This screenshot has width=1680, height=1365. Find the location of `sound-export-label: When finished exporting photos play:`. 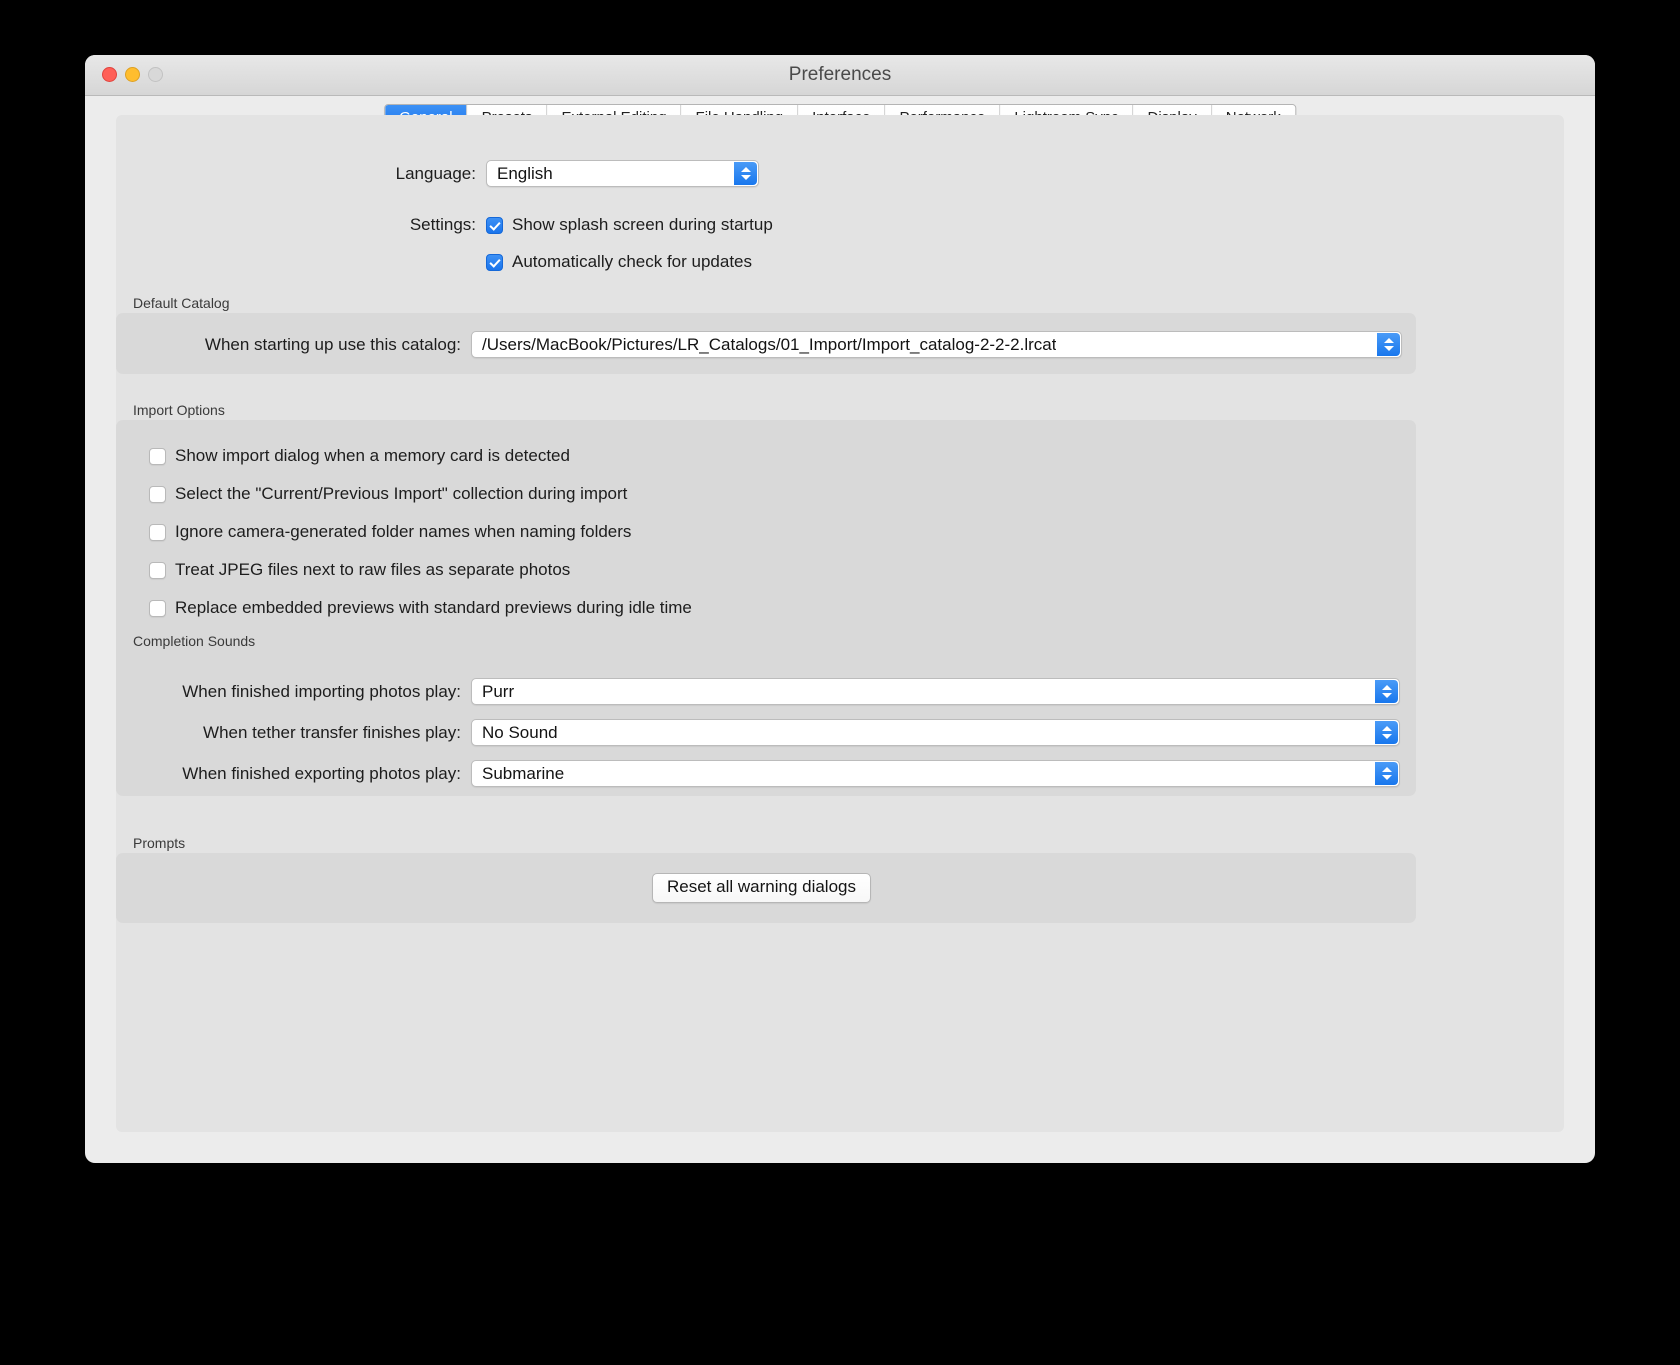

sound-export-label: When finished exporting photos play: is located at coordinates (321, 773).